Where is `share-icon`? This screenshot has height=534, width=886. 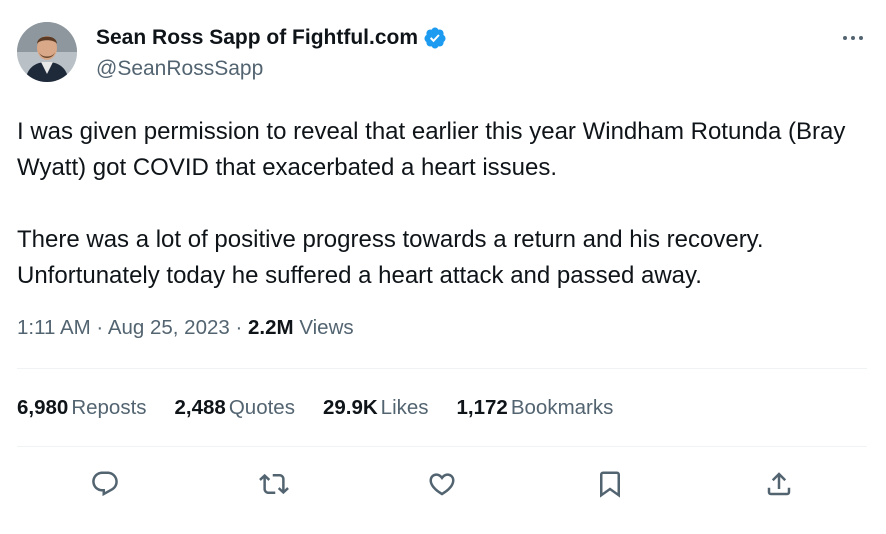 share-icon is located at coordinates (779, 484).